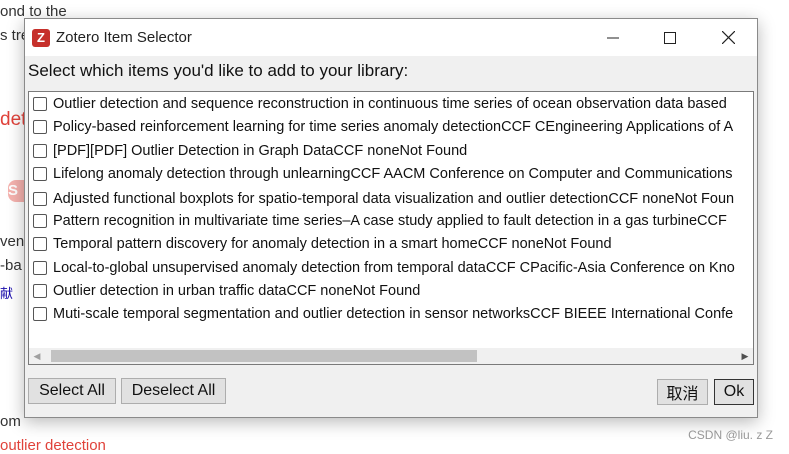 The height and width of the screenshot is (454, 789). Describe the element at coordinates (682, 392) in the screenshot. I see `cancel-button: 取消` at that location.